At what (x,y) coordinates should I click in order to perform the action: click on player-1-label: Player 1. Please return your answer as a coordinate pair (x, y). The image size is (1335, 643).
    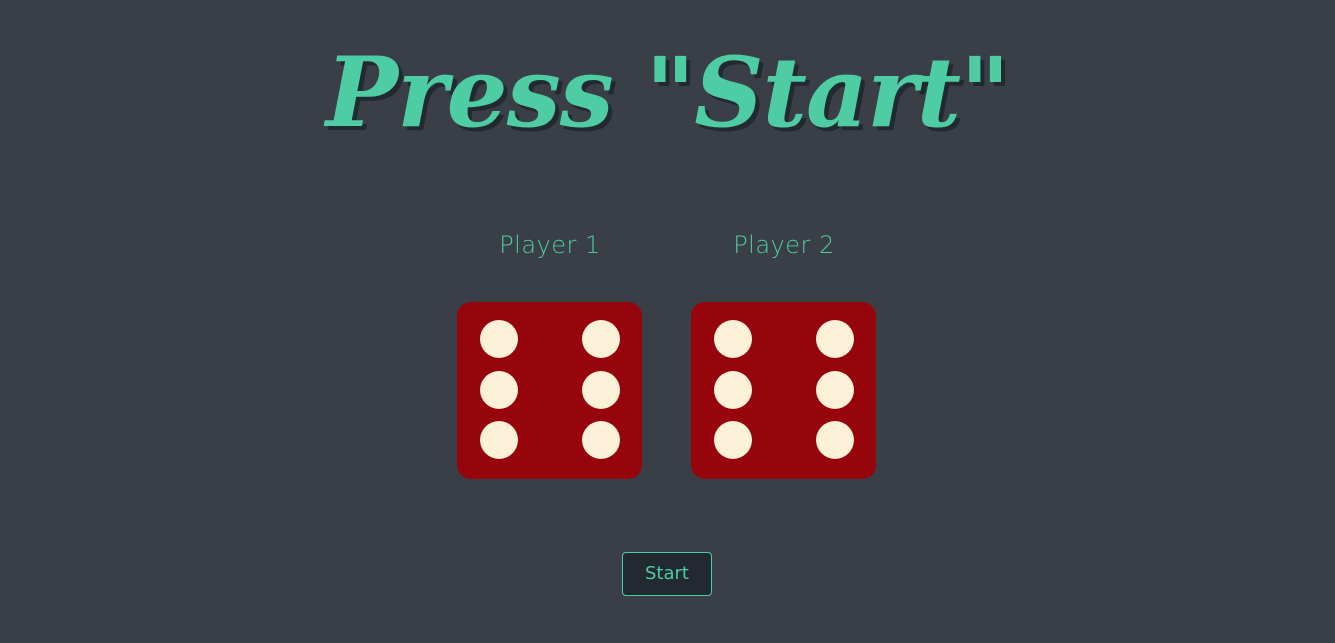
    Looking at the image, I should click on (550, 245).